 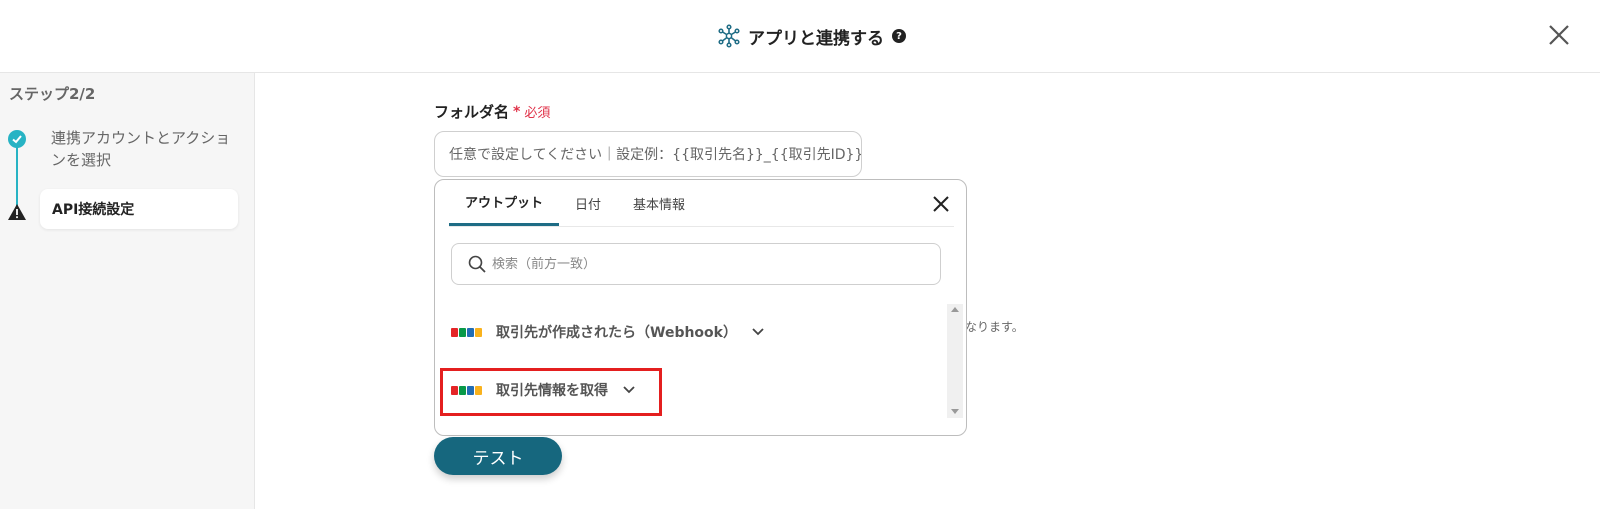 What do you see at coordinates (17, 212) in the screenshot?
I see `warning-icon` at bounding box center [17, 212].